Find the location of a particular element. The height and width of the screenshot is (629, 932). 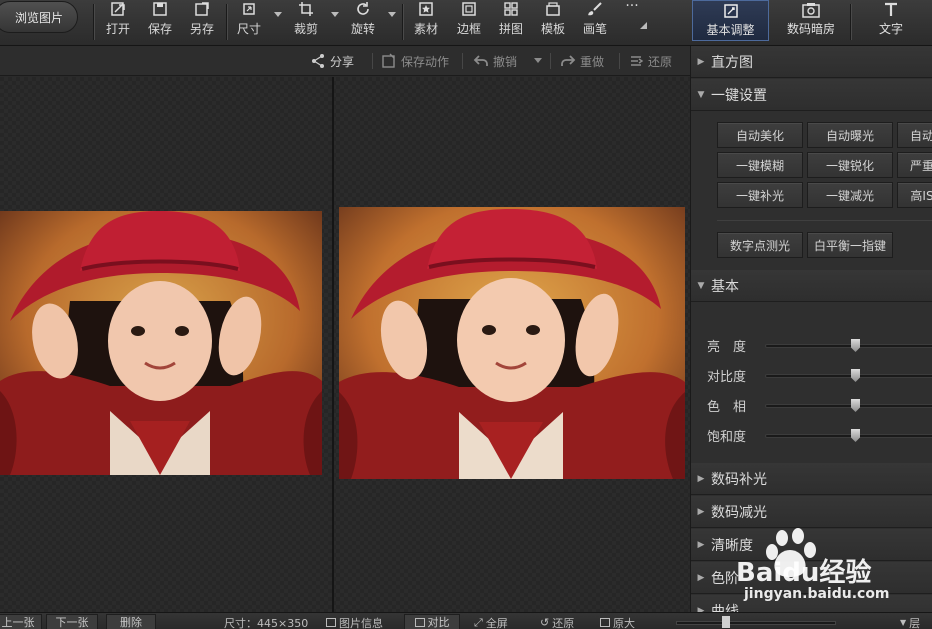

undo-dropdown-icon is located at coordinates (538, 60).